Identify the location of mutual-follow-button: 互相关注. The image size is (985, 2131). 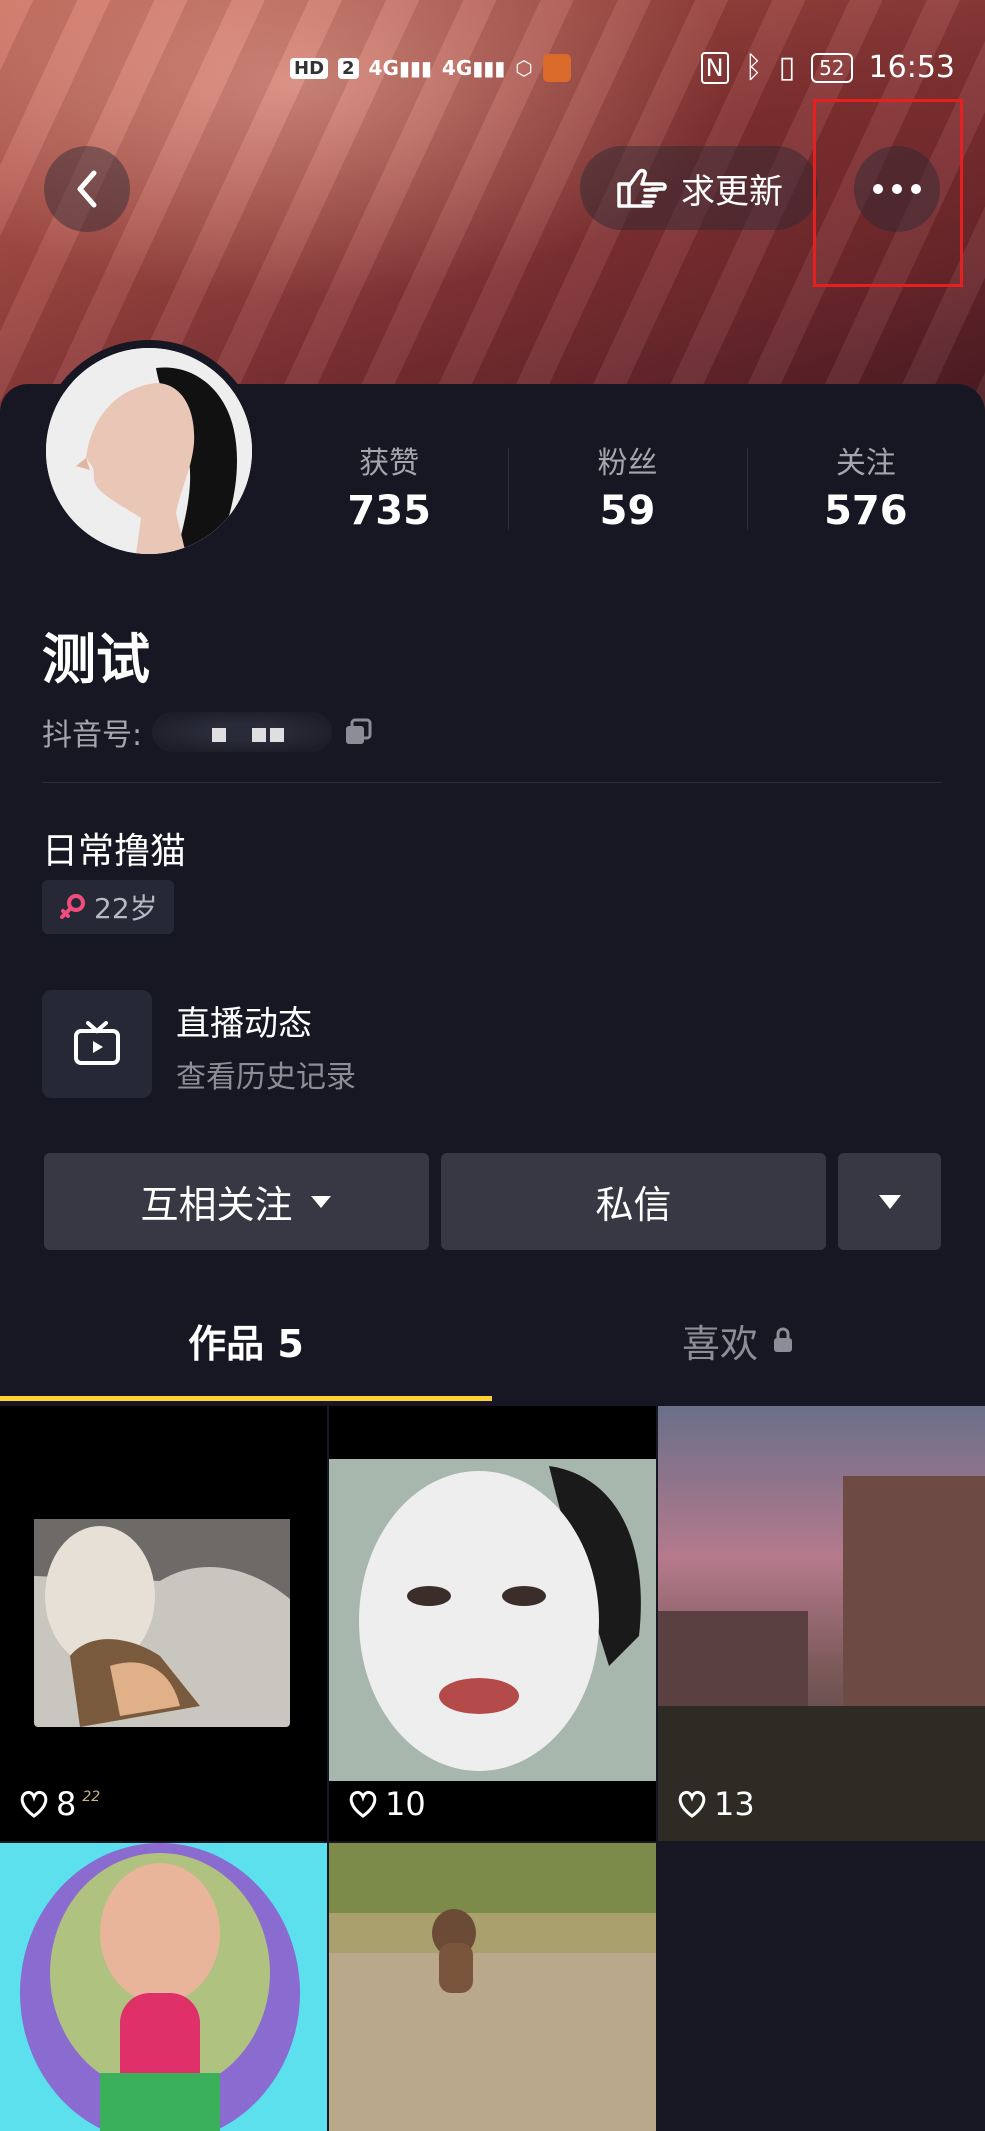
(236, 1201).